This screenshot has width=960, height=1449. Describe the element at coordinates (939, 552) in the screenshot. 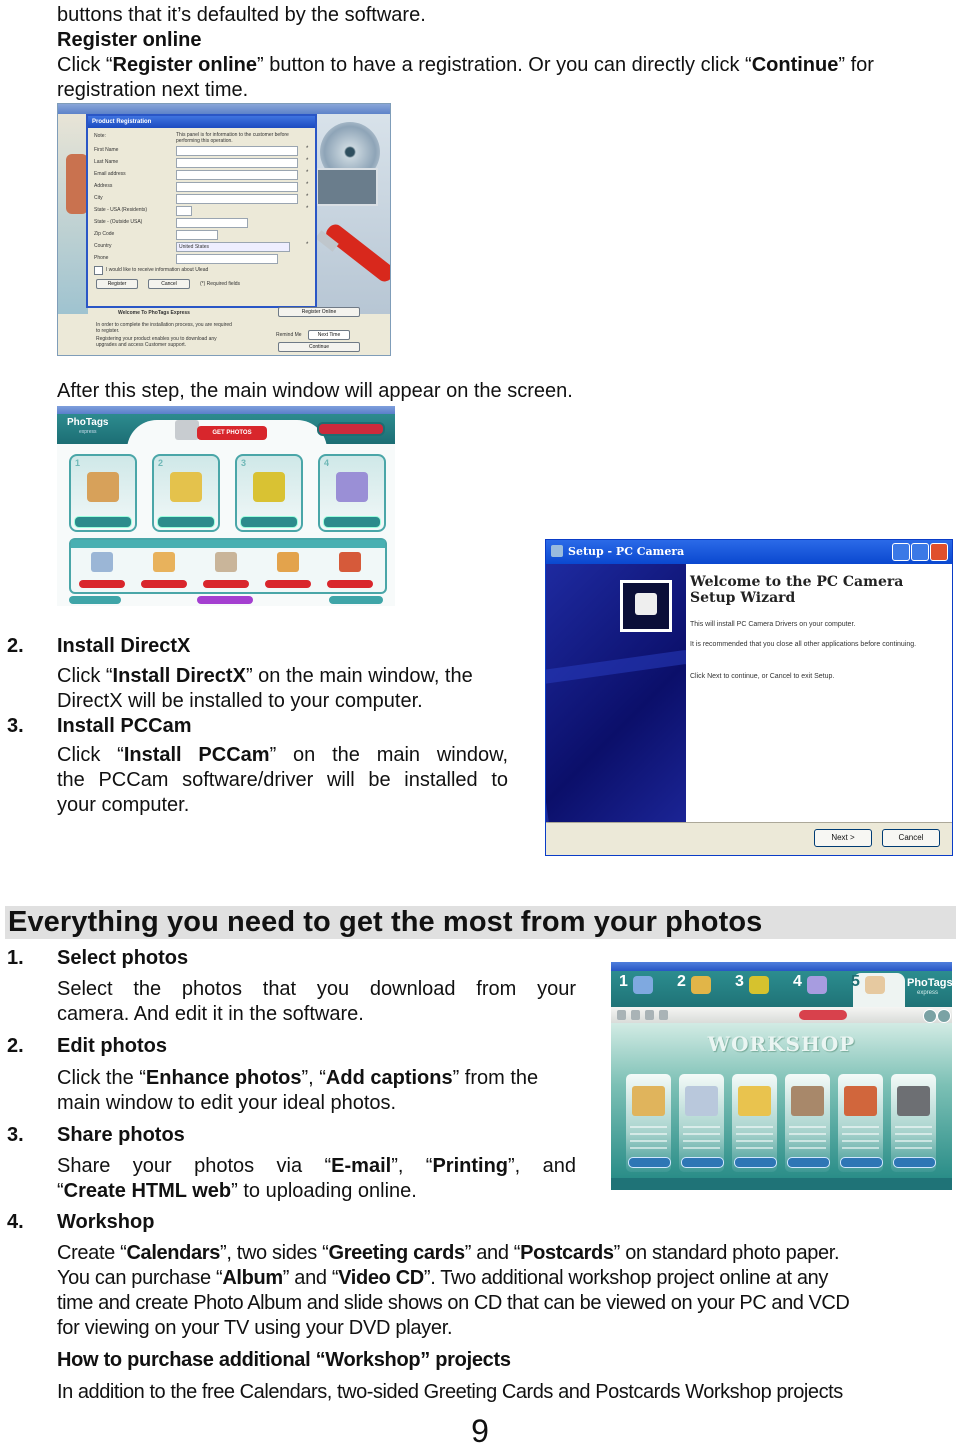

I see `close-button` at that location.